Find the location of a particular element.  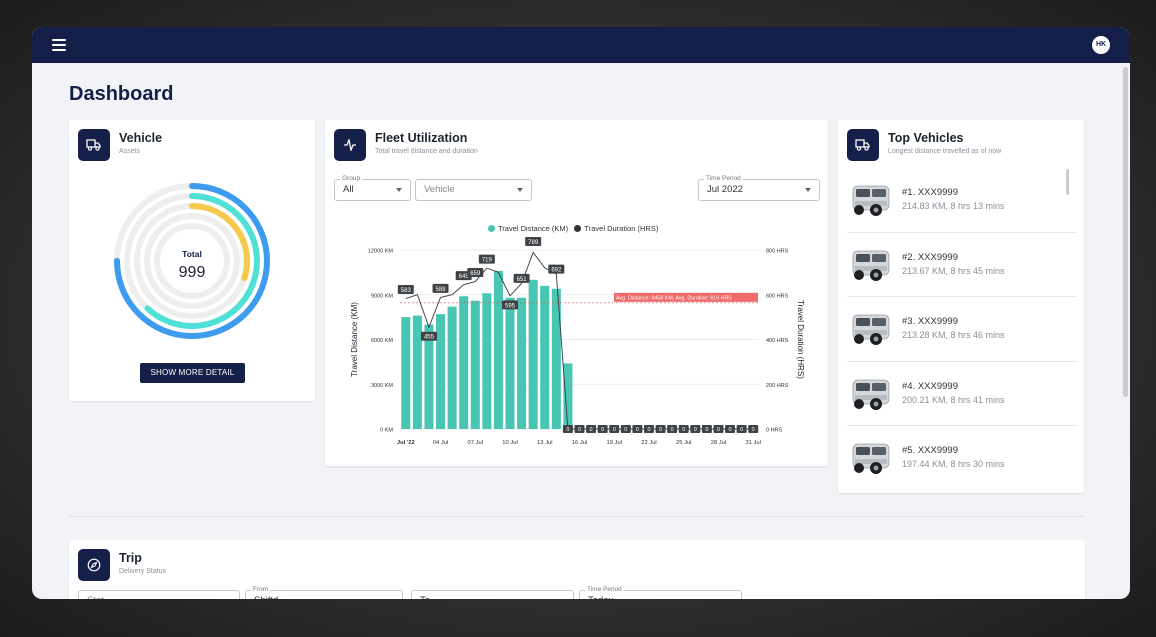

top-vehicles-title: Top Vehicles is located at coordinates (926, 138).